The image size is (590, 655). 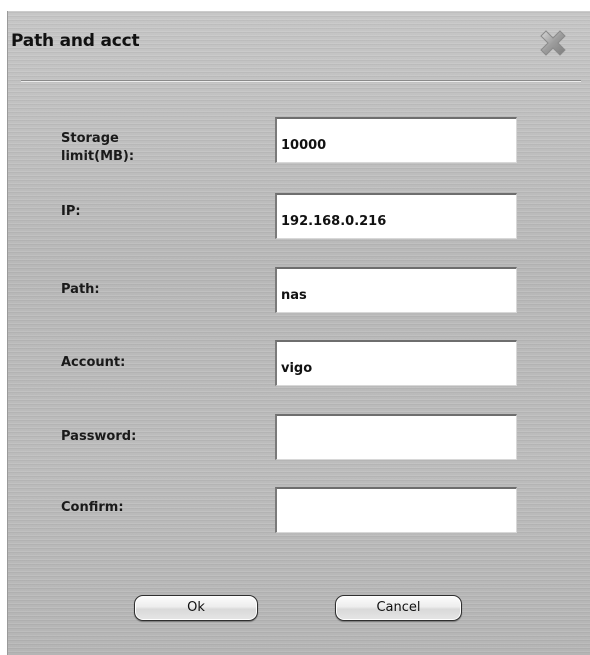 I want to click on password-input, so click(x=396, y=437).